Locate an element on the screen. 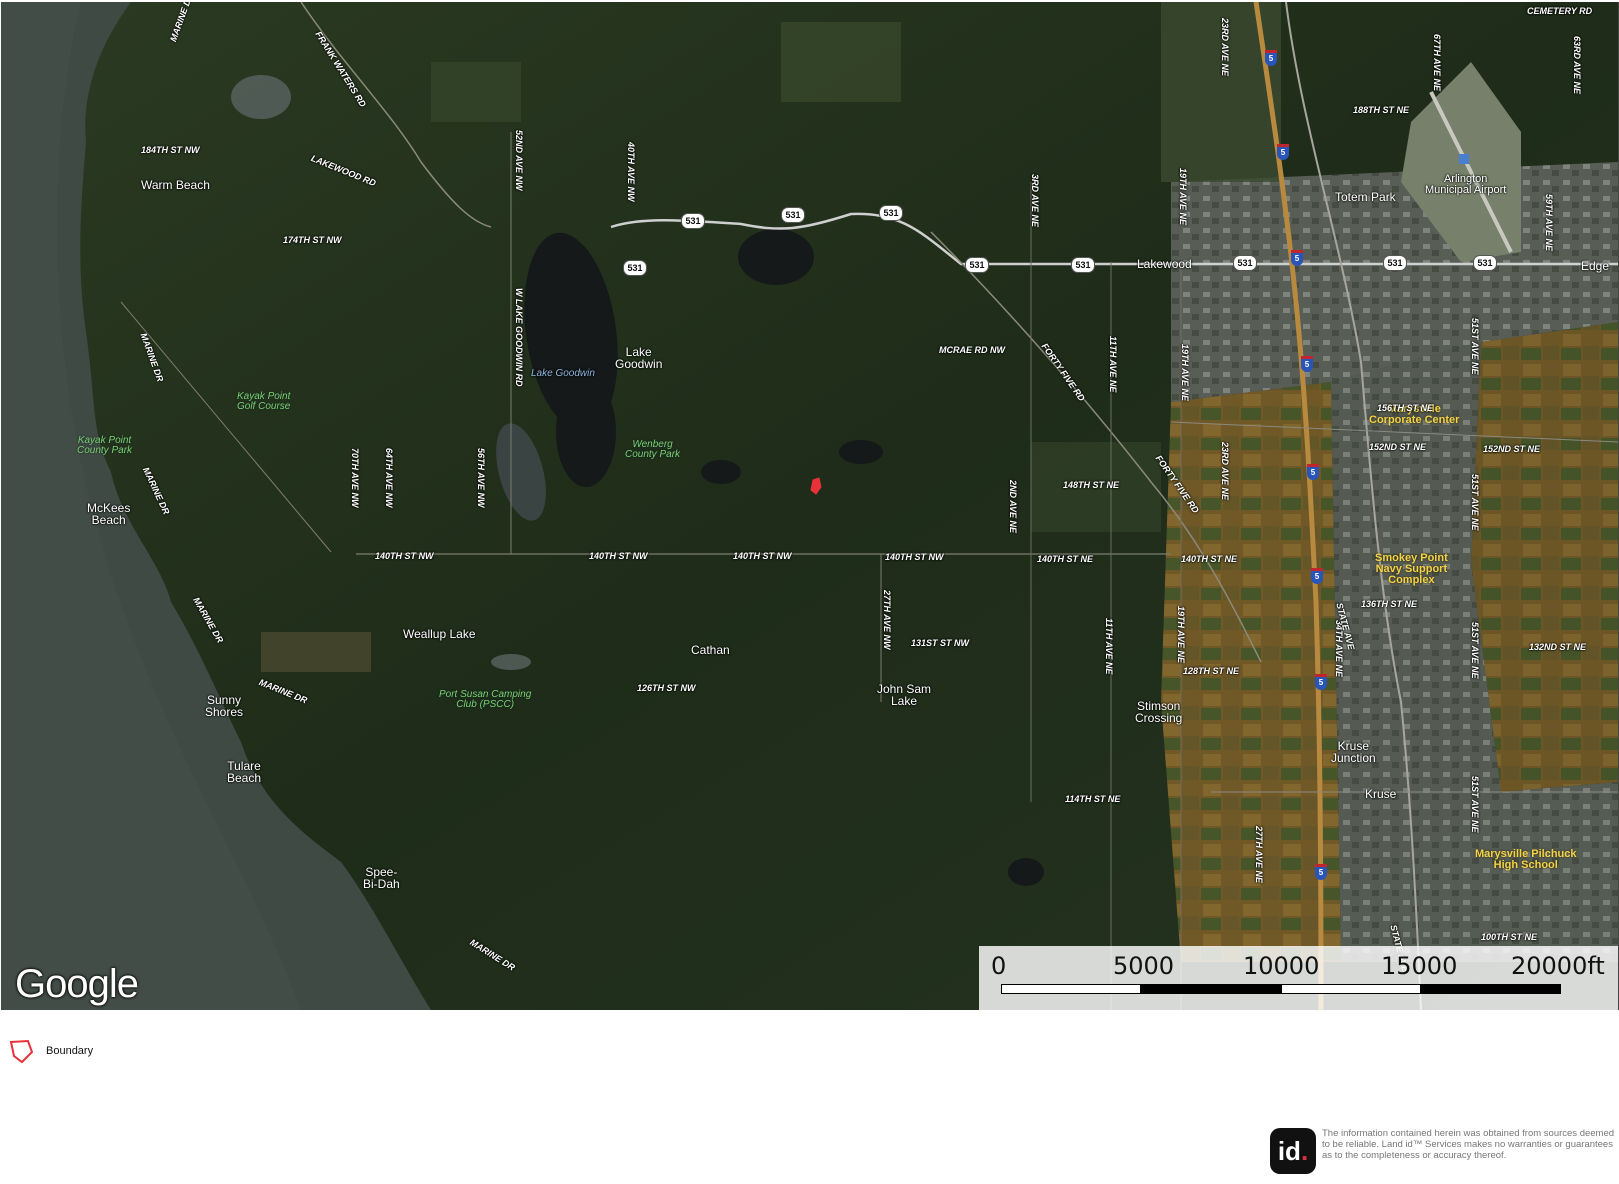 The height and width of the screenshot is (1184, 1619). road-label: 56TH AVE NW is located at coordinates (481, 478).